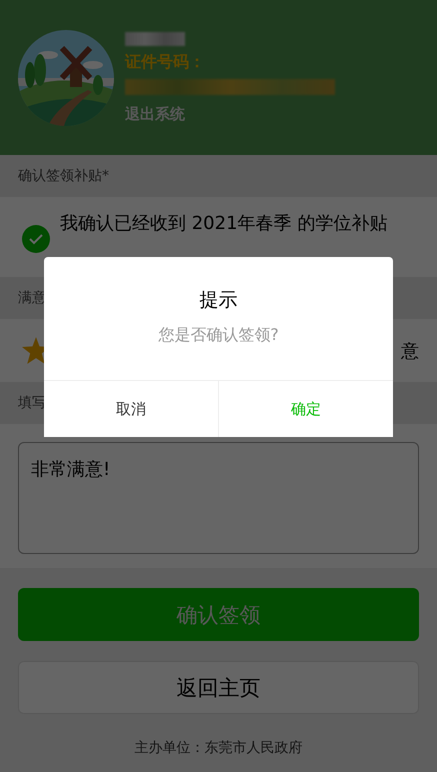 The image size is (437, 772). I want to click on dialog-message: 您是否确认签领?, so click(218, 335).